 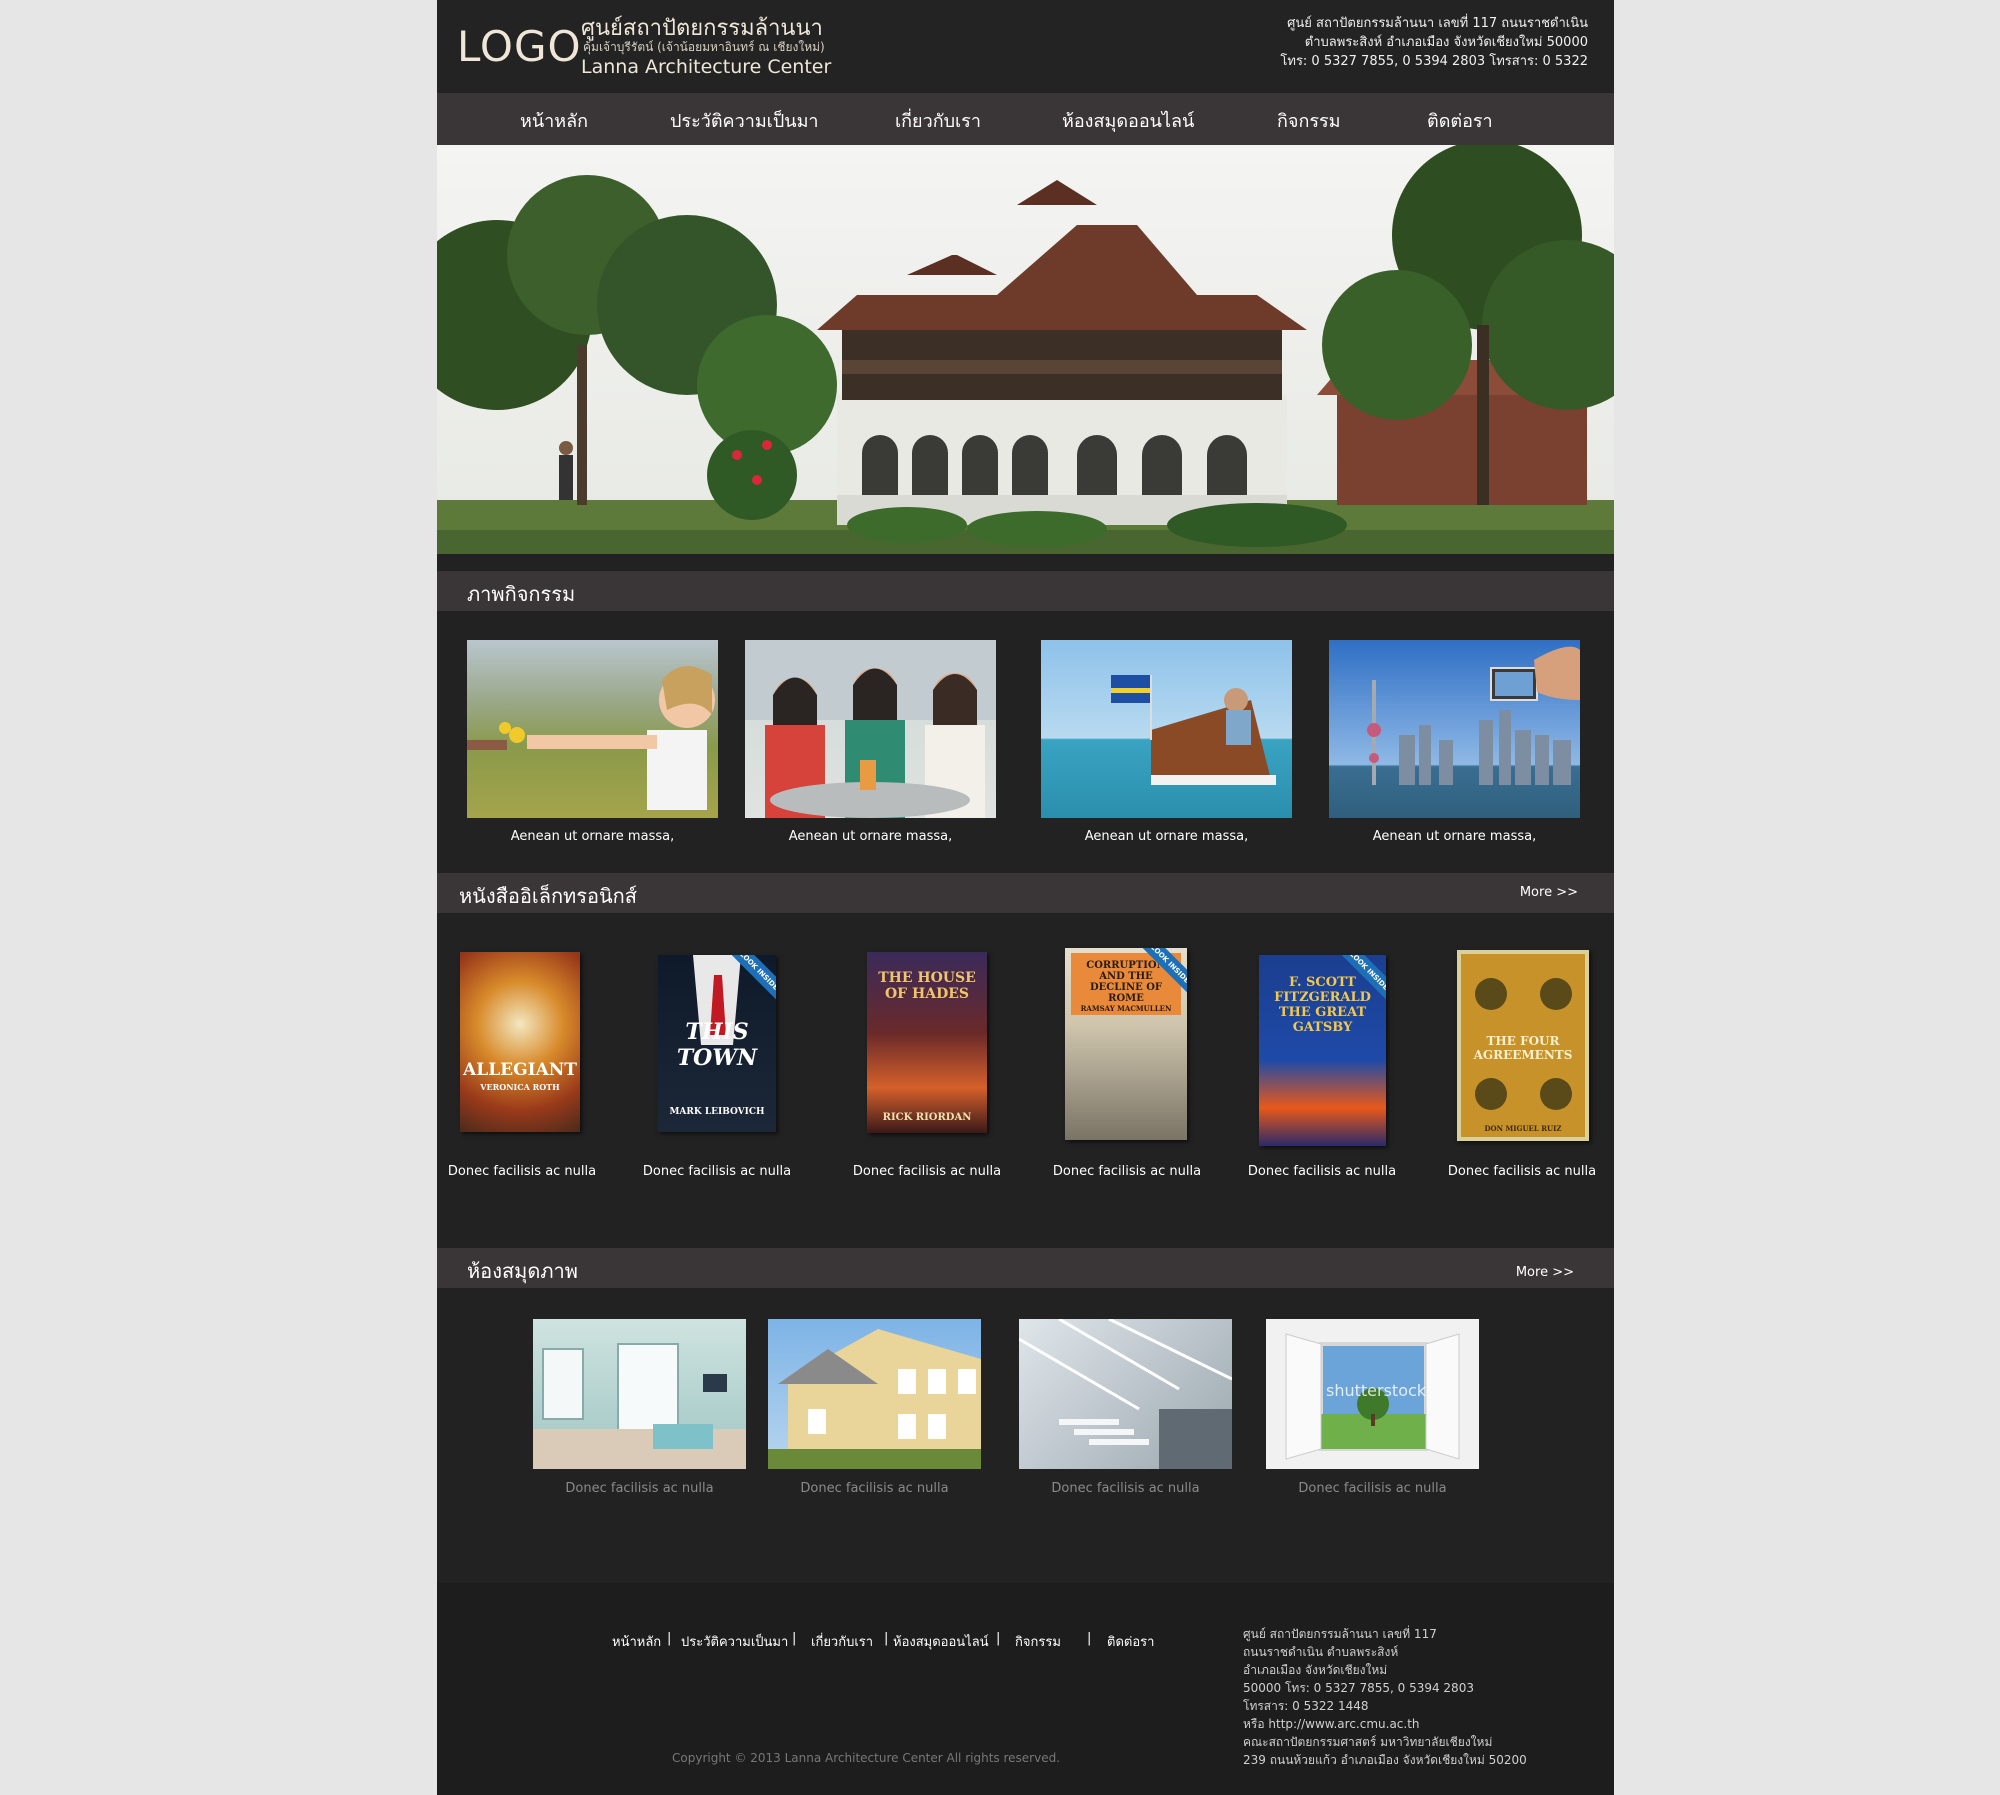 What do you see at coordinates (1038, 1641) in the screenshot?
I see `footer-link-activities: กิจกรรม` at bounding box center [1038, 1641].